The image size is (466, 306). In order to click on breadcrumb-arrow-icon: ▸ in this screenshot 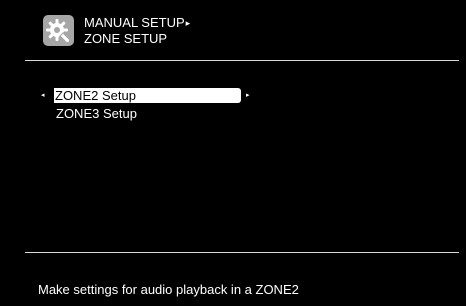, I will do `click(188, 23)`.